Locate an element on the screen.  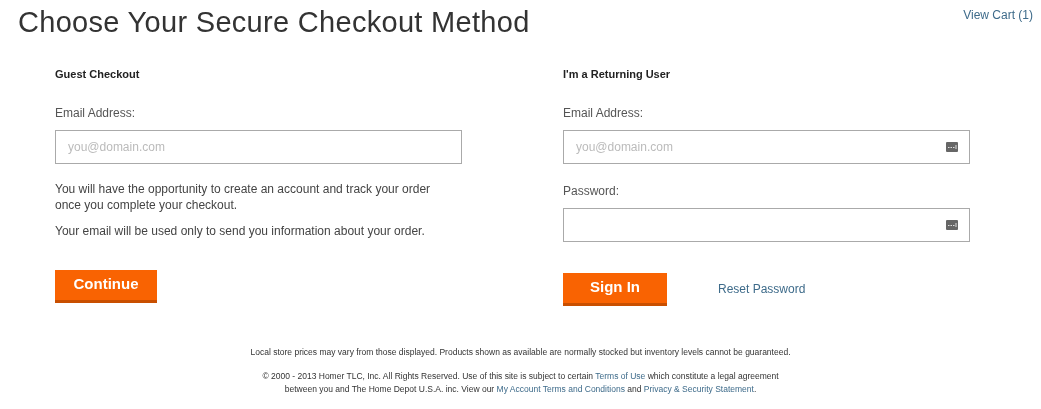
footer-link: My Account Terms and Conditions is located at coordinates (560, 389).